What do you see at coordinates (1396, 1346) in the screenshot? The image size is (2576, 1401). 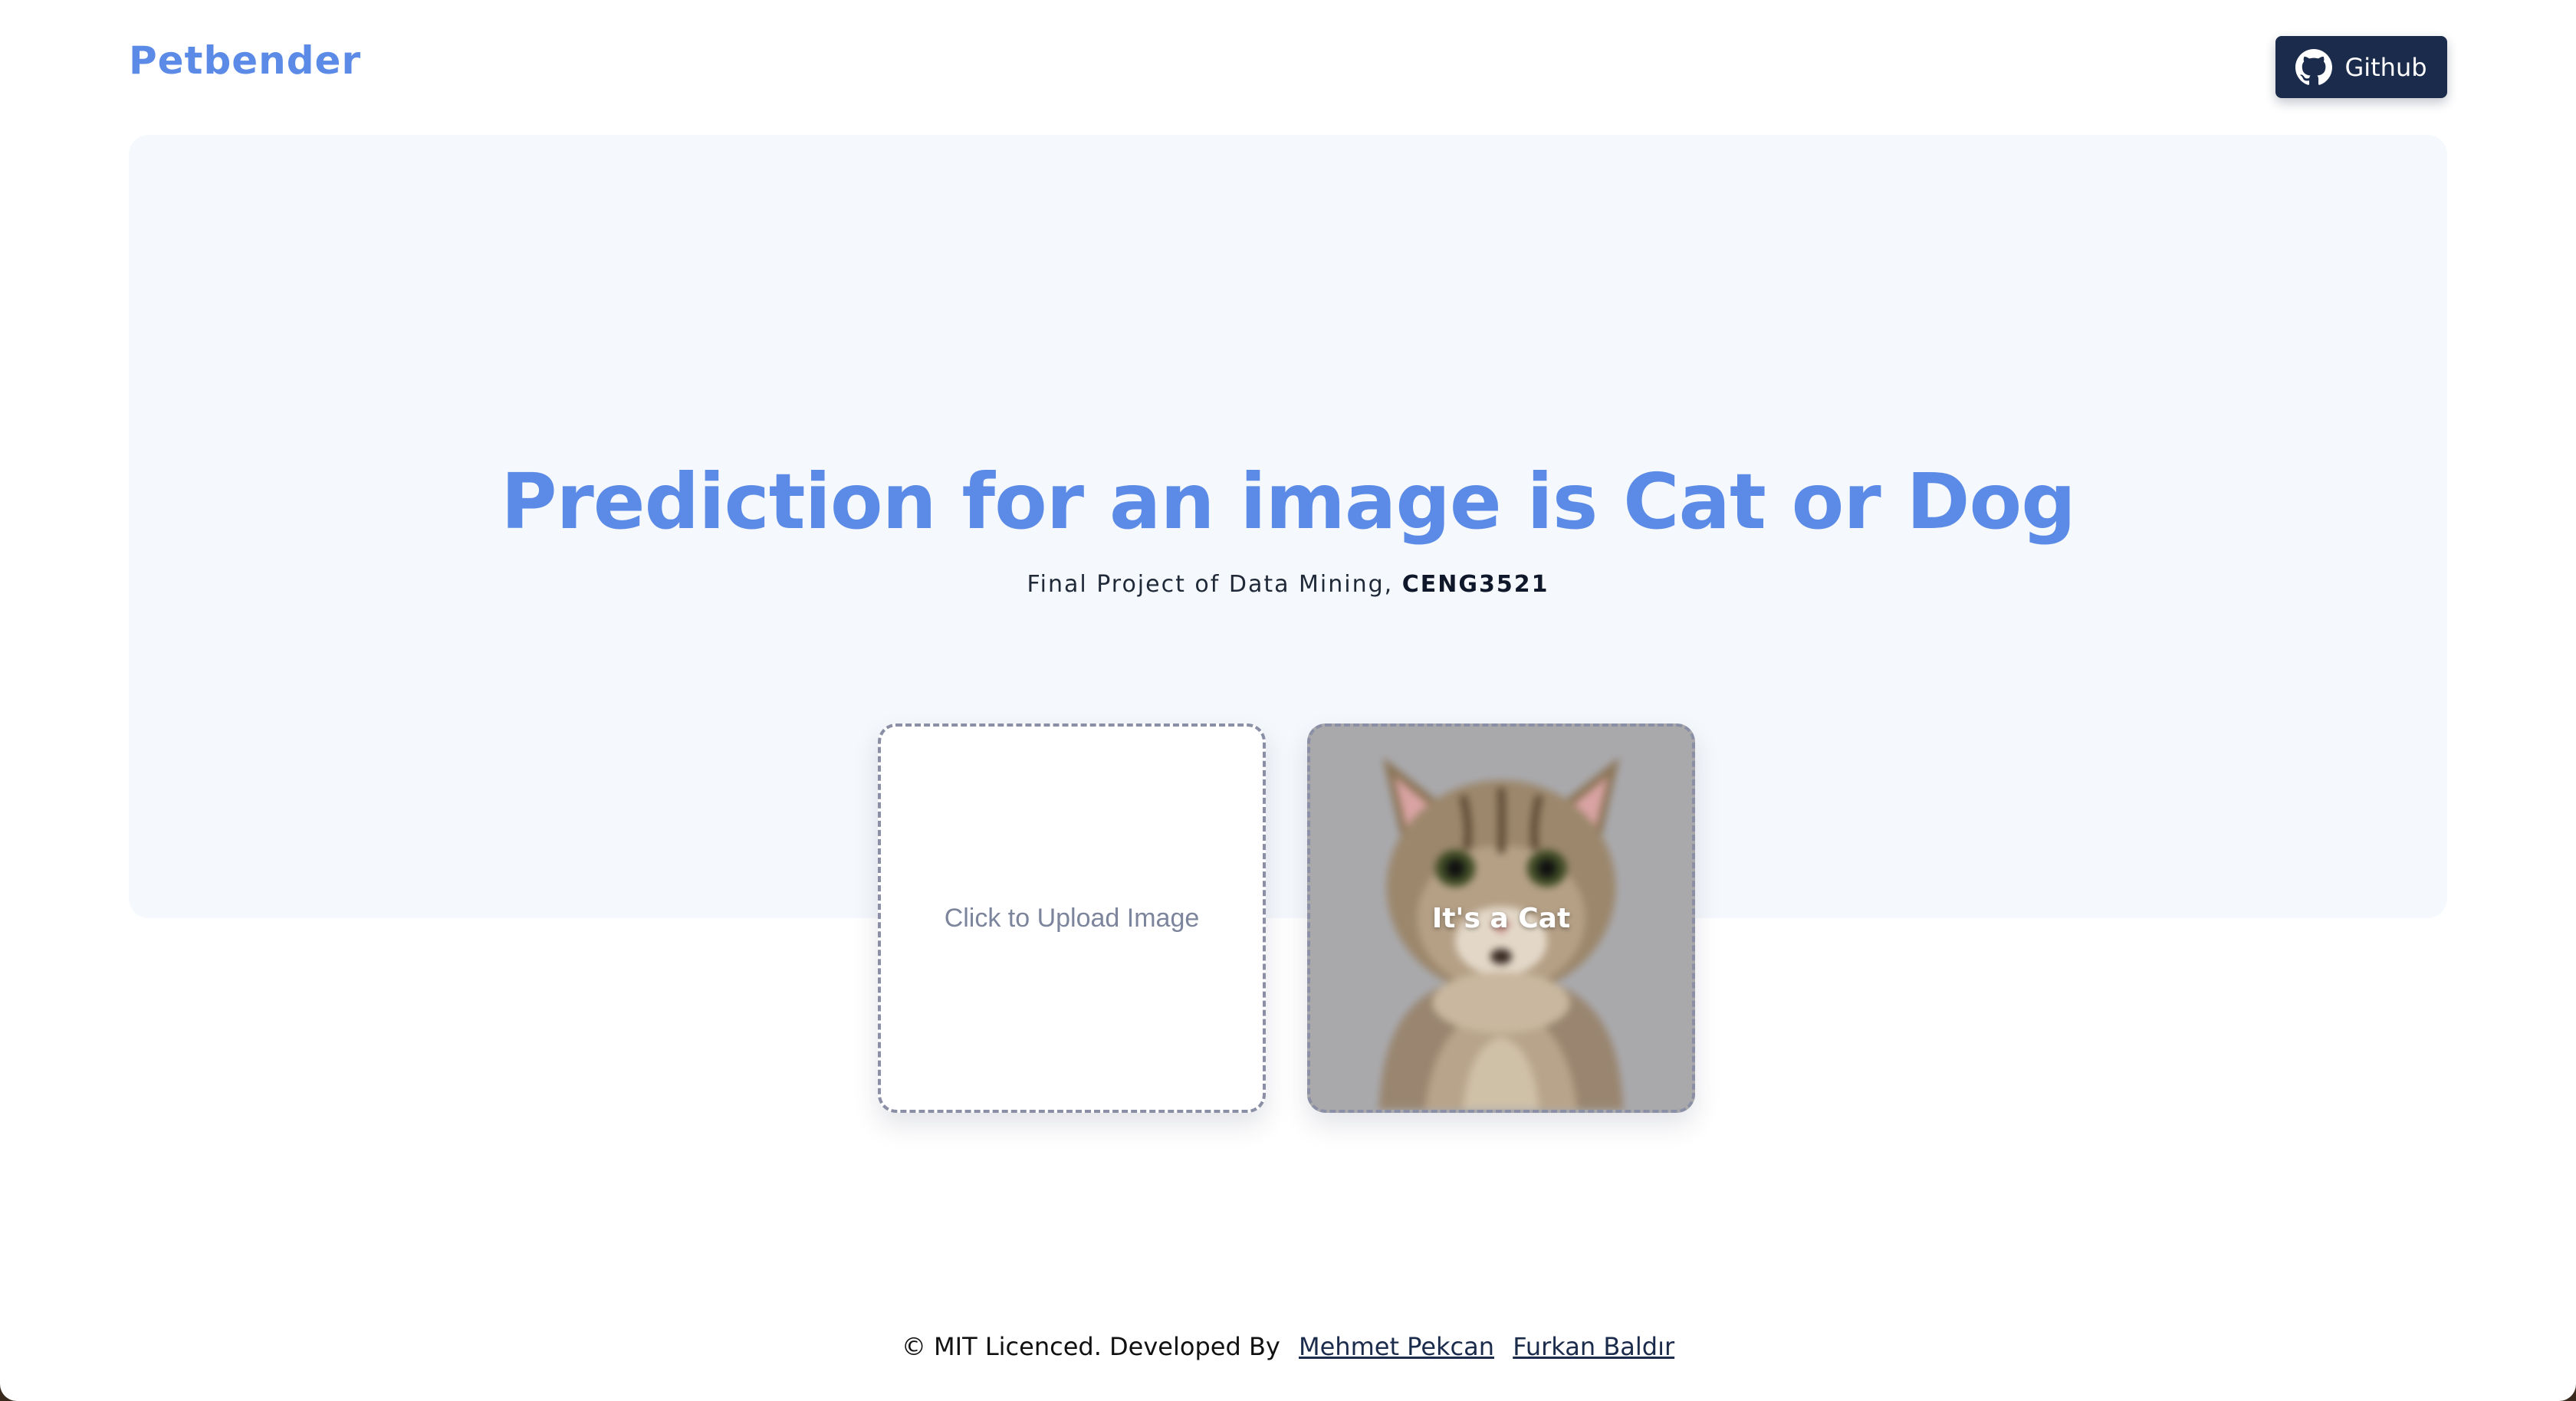 I see `author-link-mehmet-pekcan: Mehmet Pekcan` at bounding box center [1396, 1346].